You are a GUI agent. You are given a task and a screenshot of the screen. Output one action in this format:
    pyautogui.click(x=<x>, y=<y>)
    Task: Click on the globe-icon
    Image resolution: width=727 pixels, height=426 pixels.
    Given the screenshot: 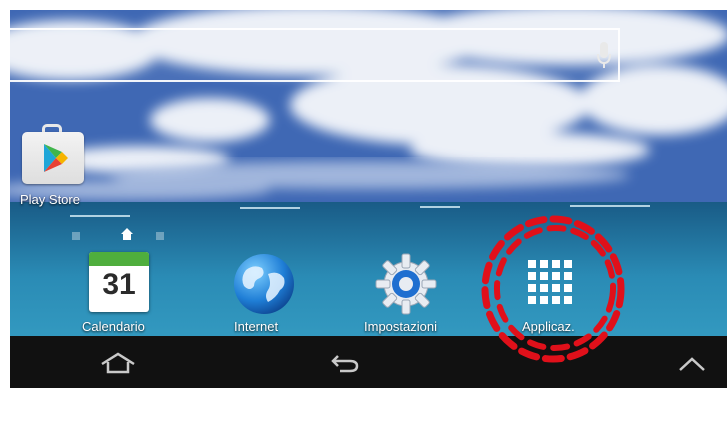 What is the action you would take?
    pyautogui.click(x=264, y=284)
    